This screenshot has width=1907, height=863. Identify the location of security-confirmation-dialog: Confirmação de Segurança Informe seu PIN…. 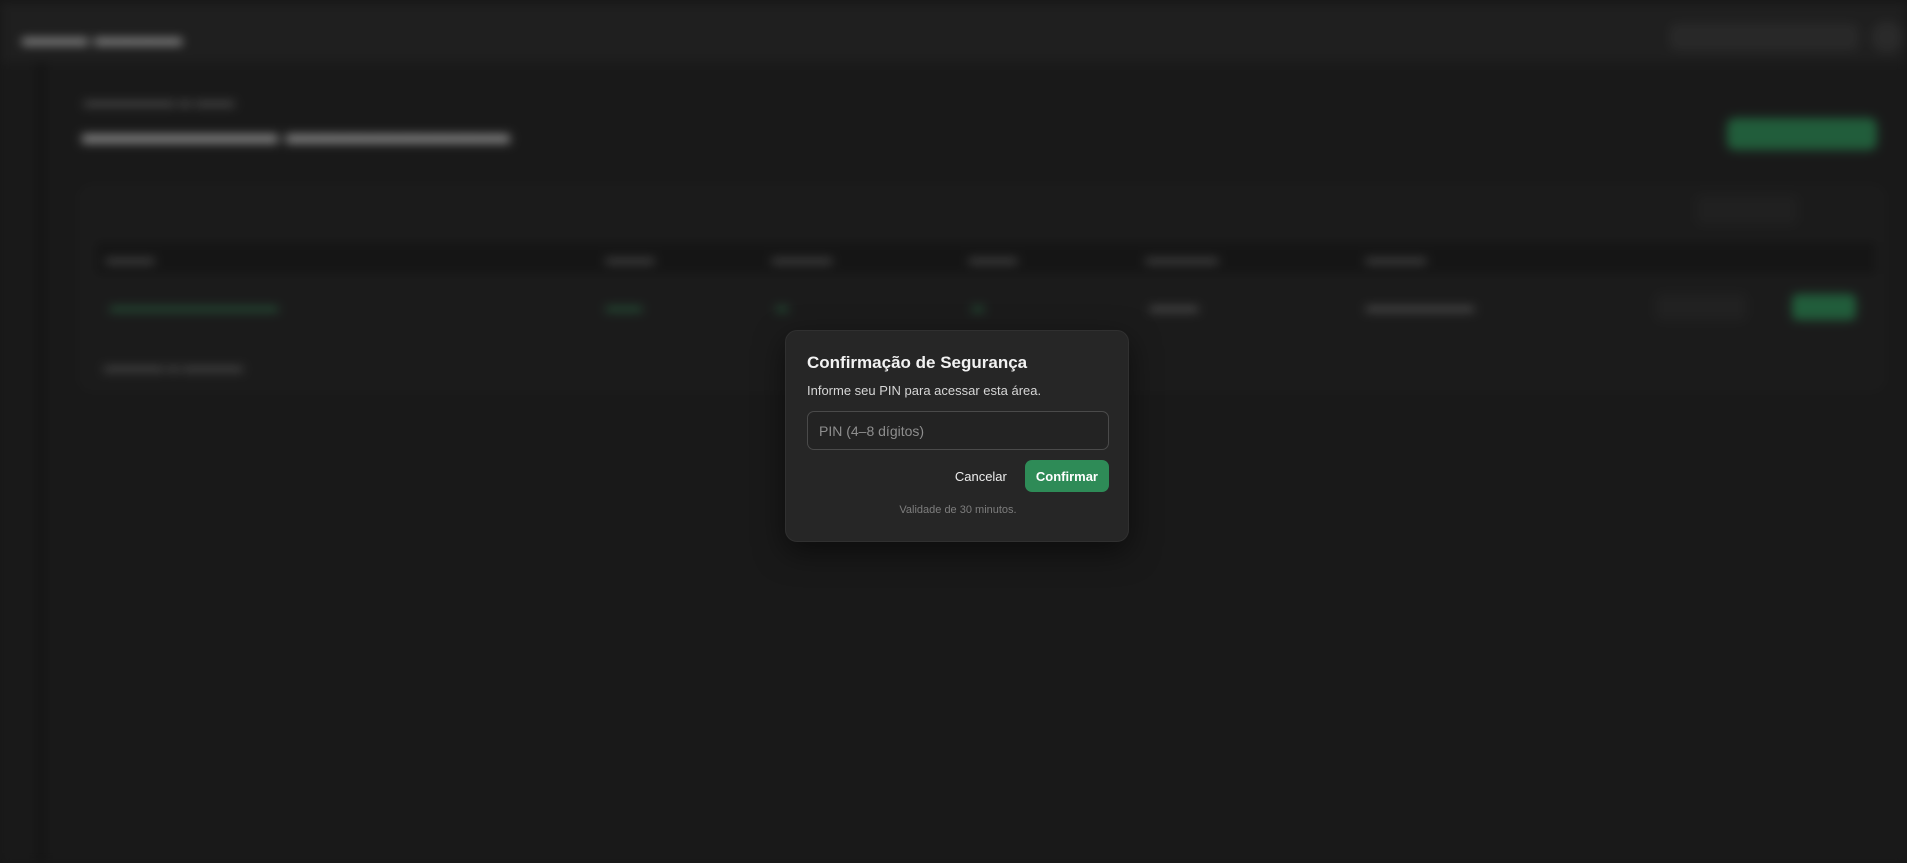
(957, 436).